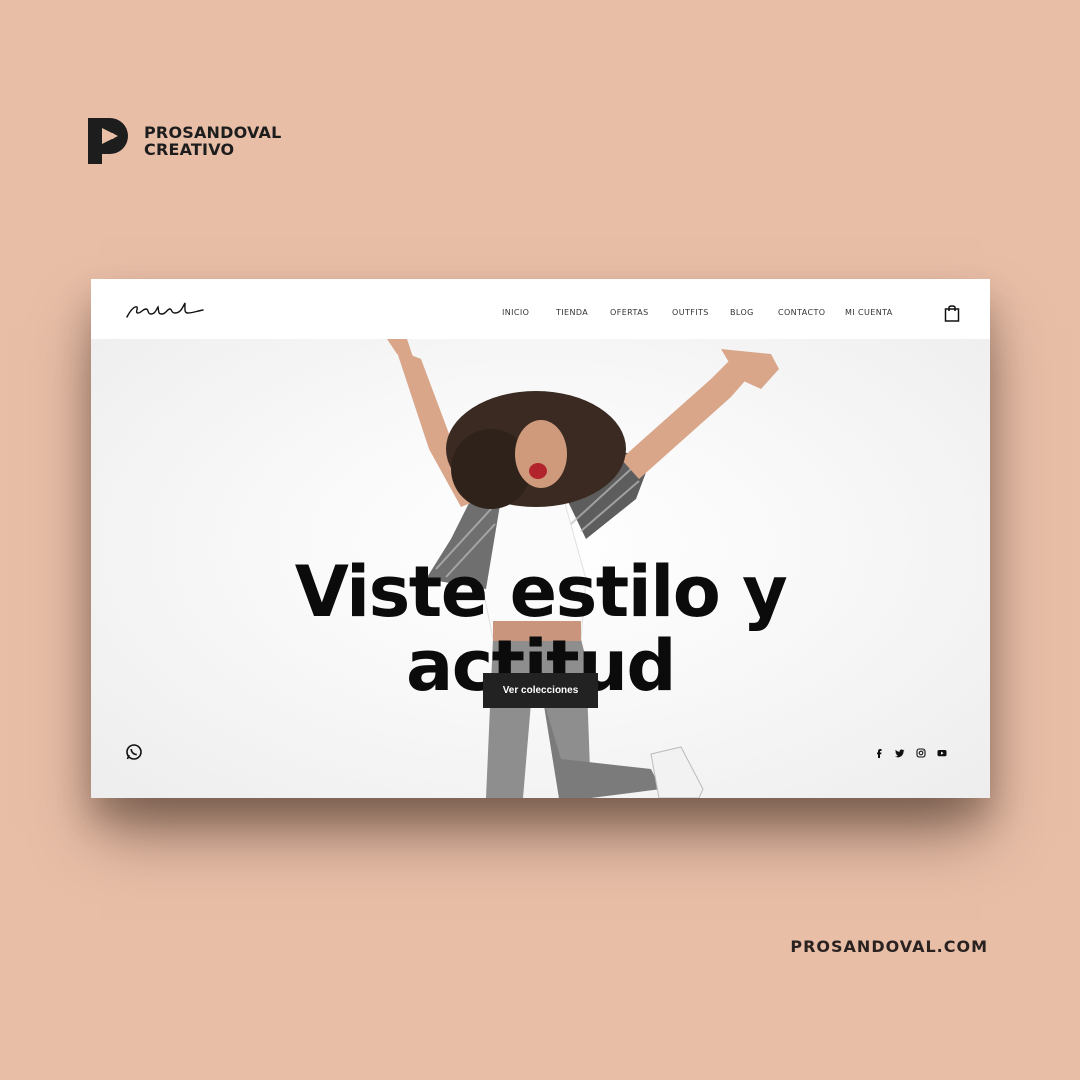 The height and width of the screenshot is (1080, 1080). Describe the element at coordinates (515, 312) in the screenshot. I see `nav-item-inicio: INICIO` at that location.